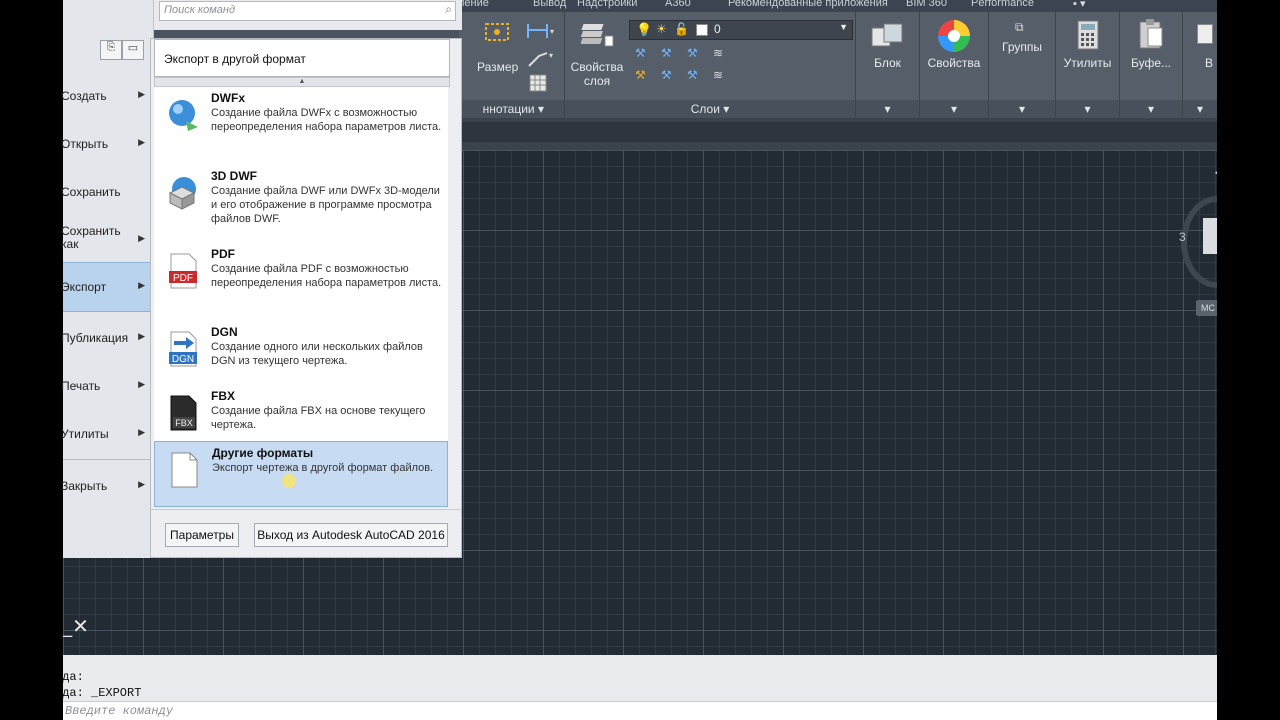 This screenshot has height=720, width=1280. Describe the element at coordinates (1088, 35) in the screenshot. I see `calculator-icon` at that location.